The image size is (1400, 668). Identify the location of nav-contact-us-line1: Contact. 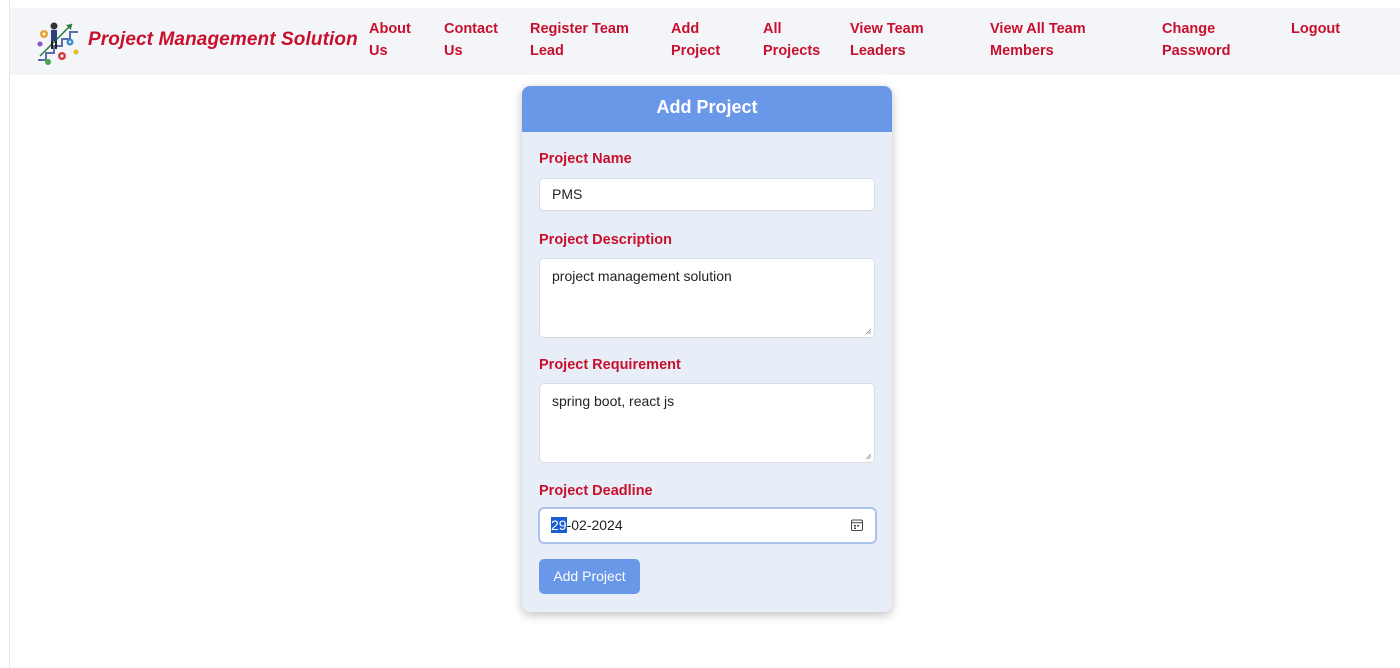
(471, 29).